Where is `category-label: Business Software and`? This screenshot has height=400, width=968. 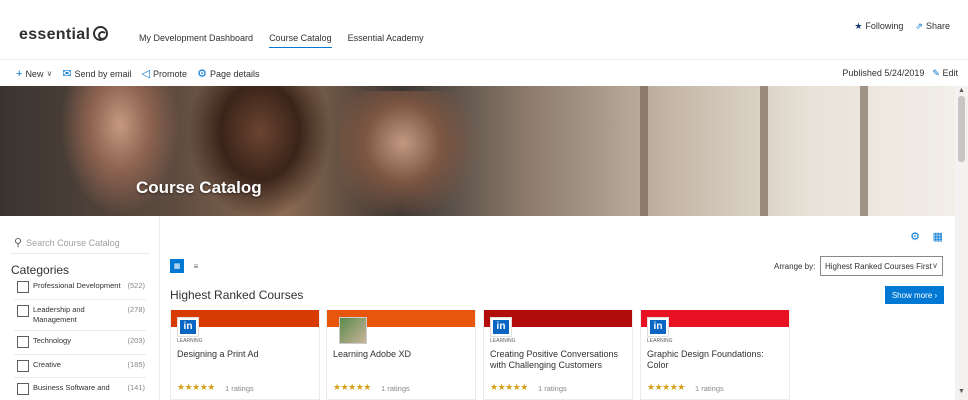
category-label: Business Software and is located at coordinates (71, 387).